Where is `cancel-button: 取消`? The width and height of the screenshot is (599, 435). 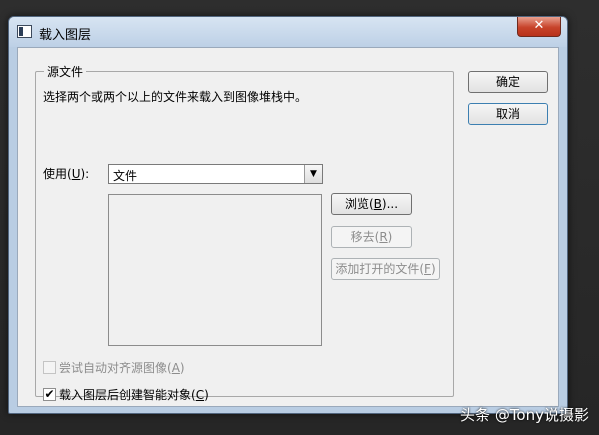 cancel-button: 取消 is located at coordinates (508, 114).